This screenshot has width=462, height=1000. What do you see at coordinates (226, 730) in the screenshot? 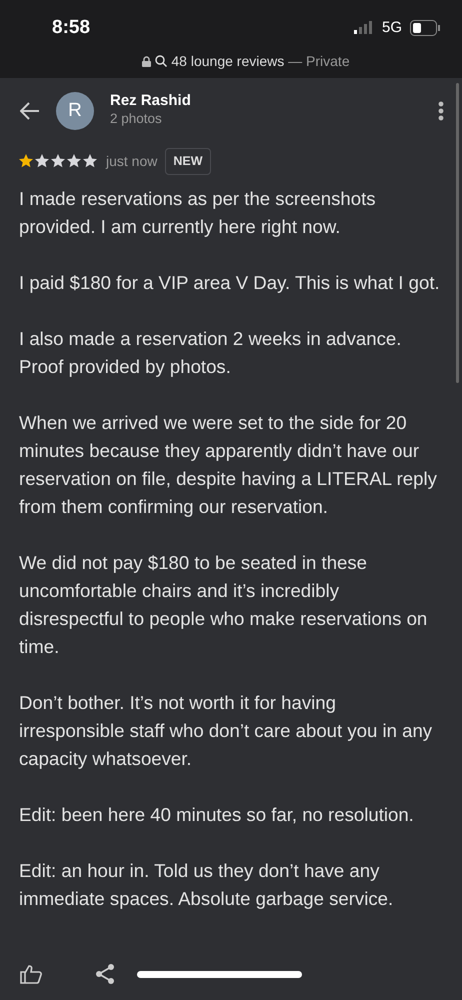
I see `review-paragraph: Don’t bother. It’s not worth it for having irresponsible staff who don’t care about you in any capacity whatsoever.` at bounding box center [226, 730].